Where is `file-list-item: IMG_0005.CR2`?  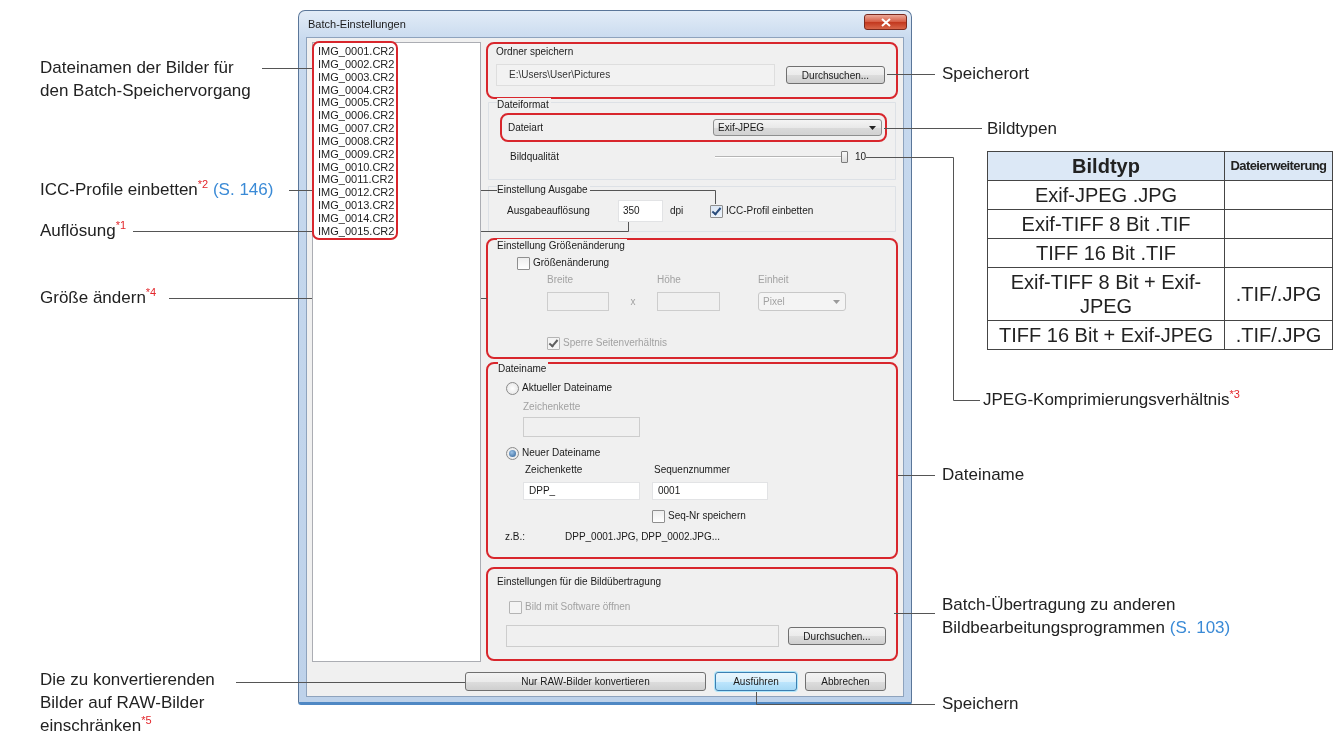 file-list-item: IMG_0005.CR2 is located at coordinates (356, 103).